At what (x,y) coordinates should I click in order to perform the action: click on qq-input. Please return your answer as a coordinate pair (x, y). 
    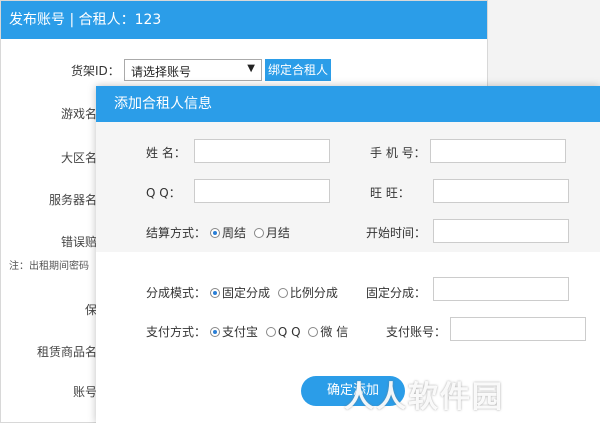
    Looking at the image, I should click on (262, 191).